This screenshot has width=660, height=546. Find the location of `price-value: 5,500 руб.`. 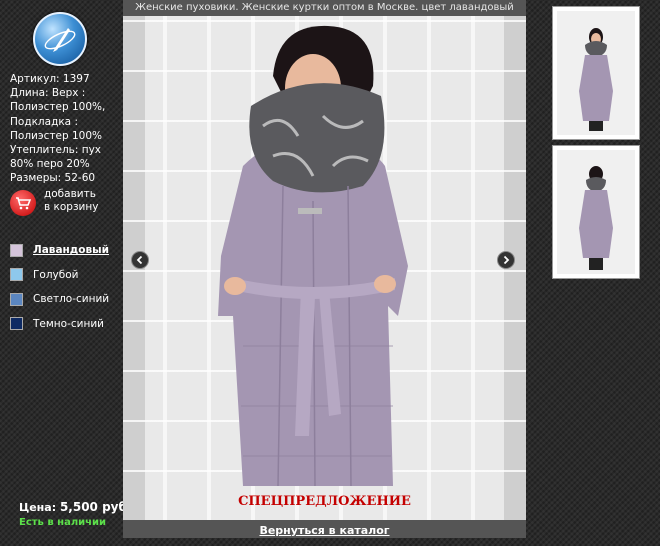

price-value: 5,500 руб. is located at coordinates (95, 507).